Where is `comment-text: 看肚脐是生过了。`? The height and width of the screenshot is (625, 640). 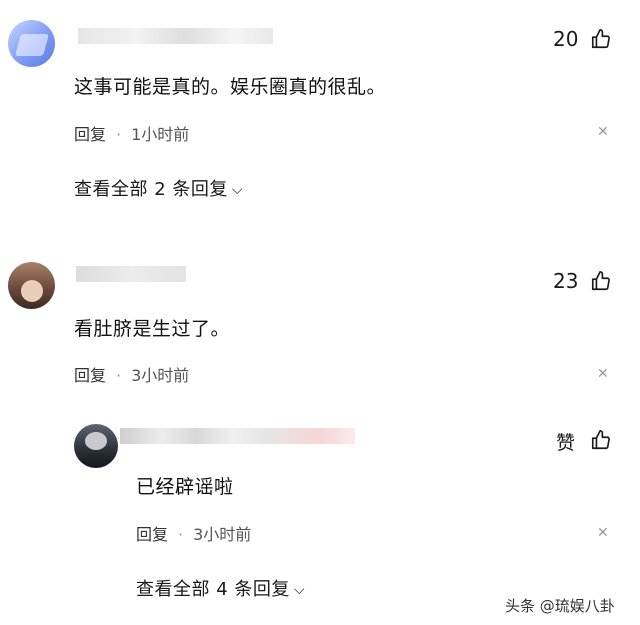
comment-text: 看肚脐是生过了。 is located at coordinates (152, 329).